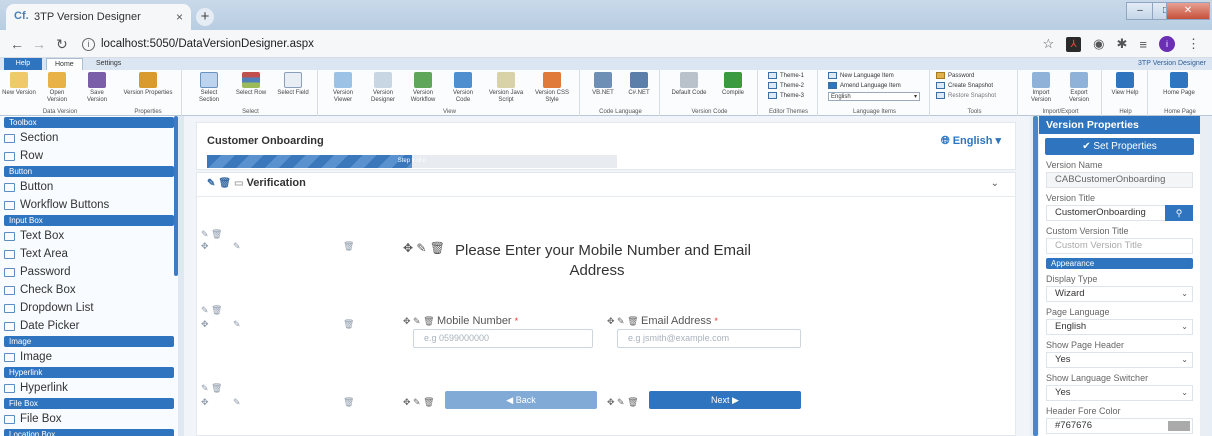 This screenshot has height=436, width=1212. Describe the element at coordinates (89, 388) in the screenshot. I see `toolbox-item: Hyperlink` at that location.